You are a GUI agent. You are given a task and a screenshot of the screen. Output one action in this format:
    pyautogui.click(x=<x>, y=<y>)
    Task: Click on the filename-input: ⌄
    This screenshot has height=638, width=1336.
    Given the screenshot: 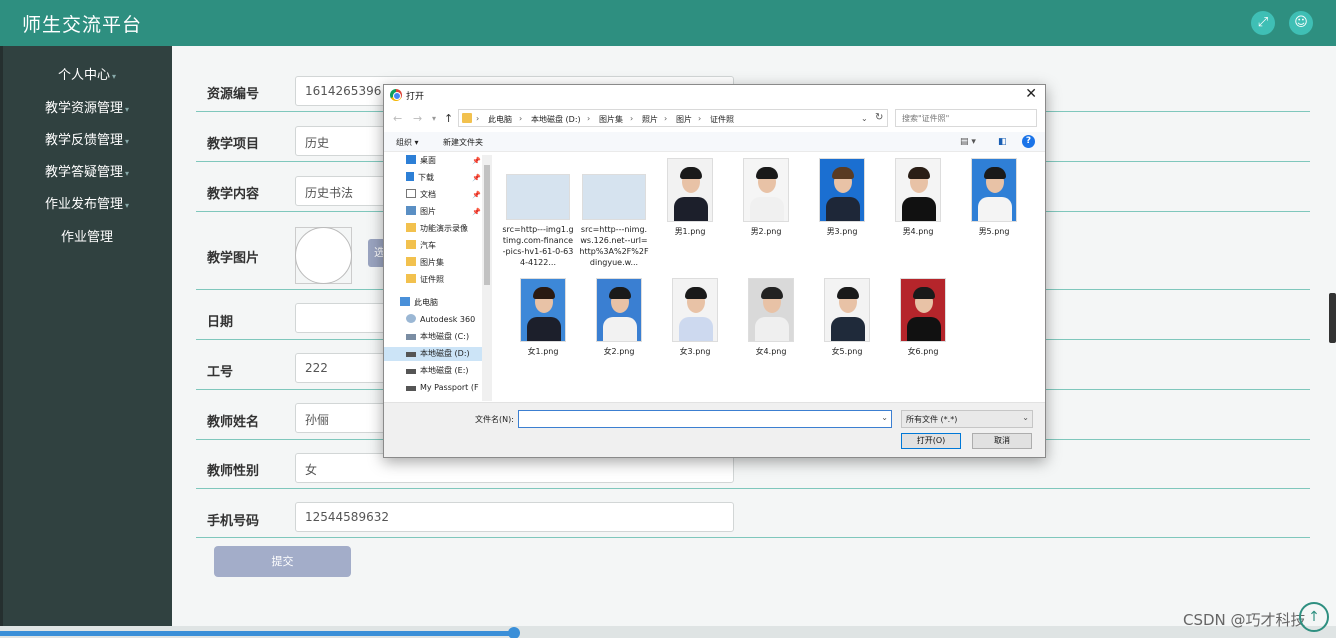 What is the action you would take?
    pyautogui.click(x=705, y=419)
    